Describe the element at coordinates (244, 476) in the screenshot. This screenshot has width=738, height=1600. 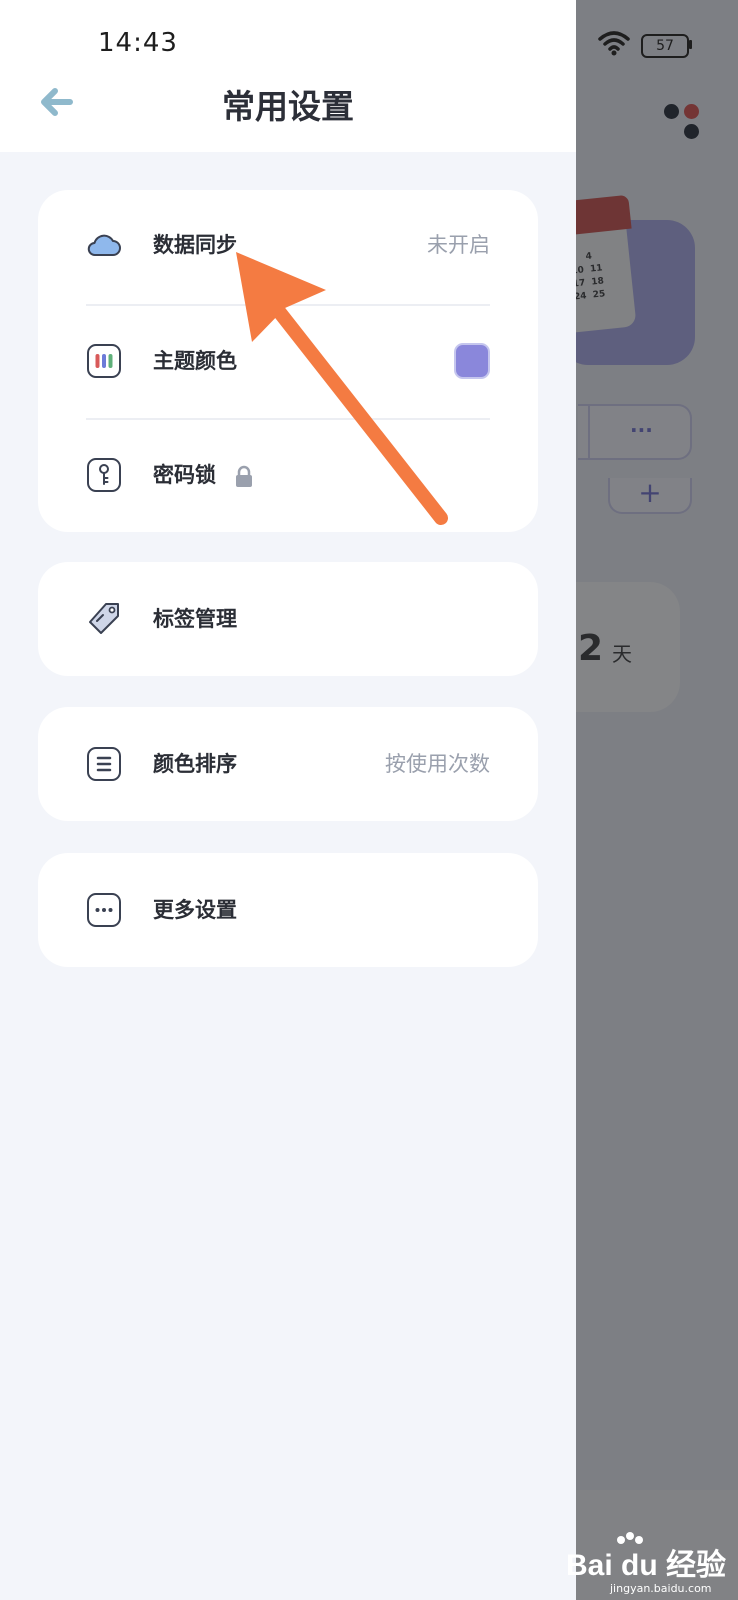
I see `lock-icon` at that location.